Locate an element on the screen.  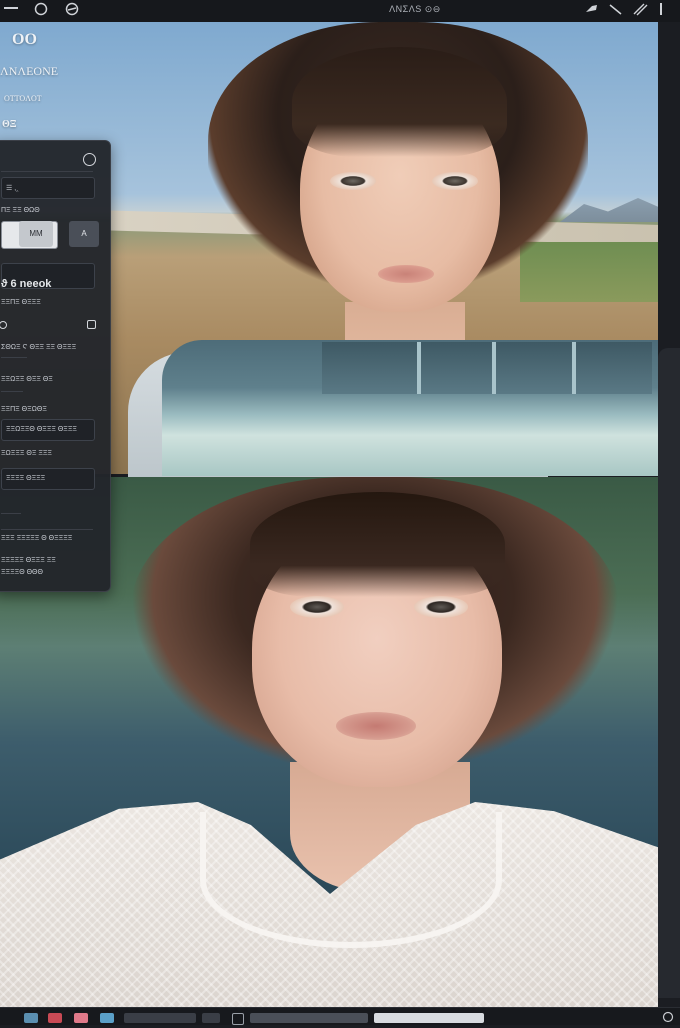
portrait-2-lips is located at coordinates (376, 726).